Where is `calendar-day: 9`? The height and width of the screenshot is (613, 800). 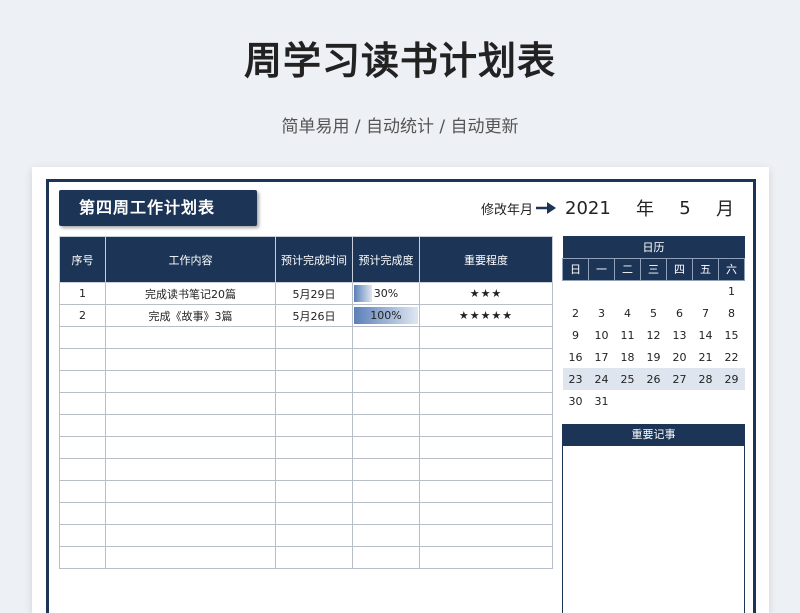
calendar-day: 9 is located at coordinates (576, 335).